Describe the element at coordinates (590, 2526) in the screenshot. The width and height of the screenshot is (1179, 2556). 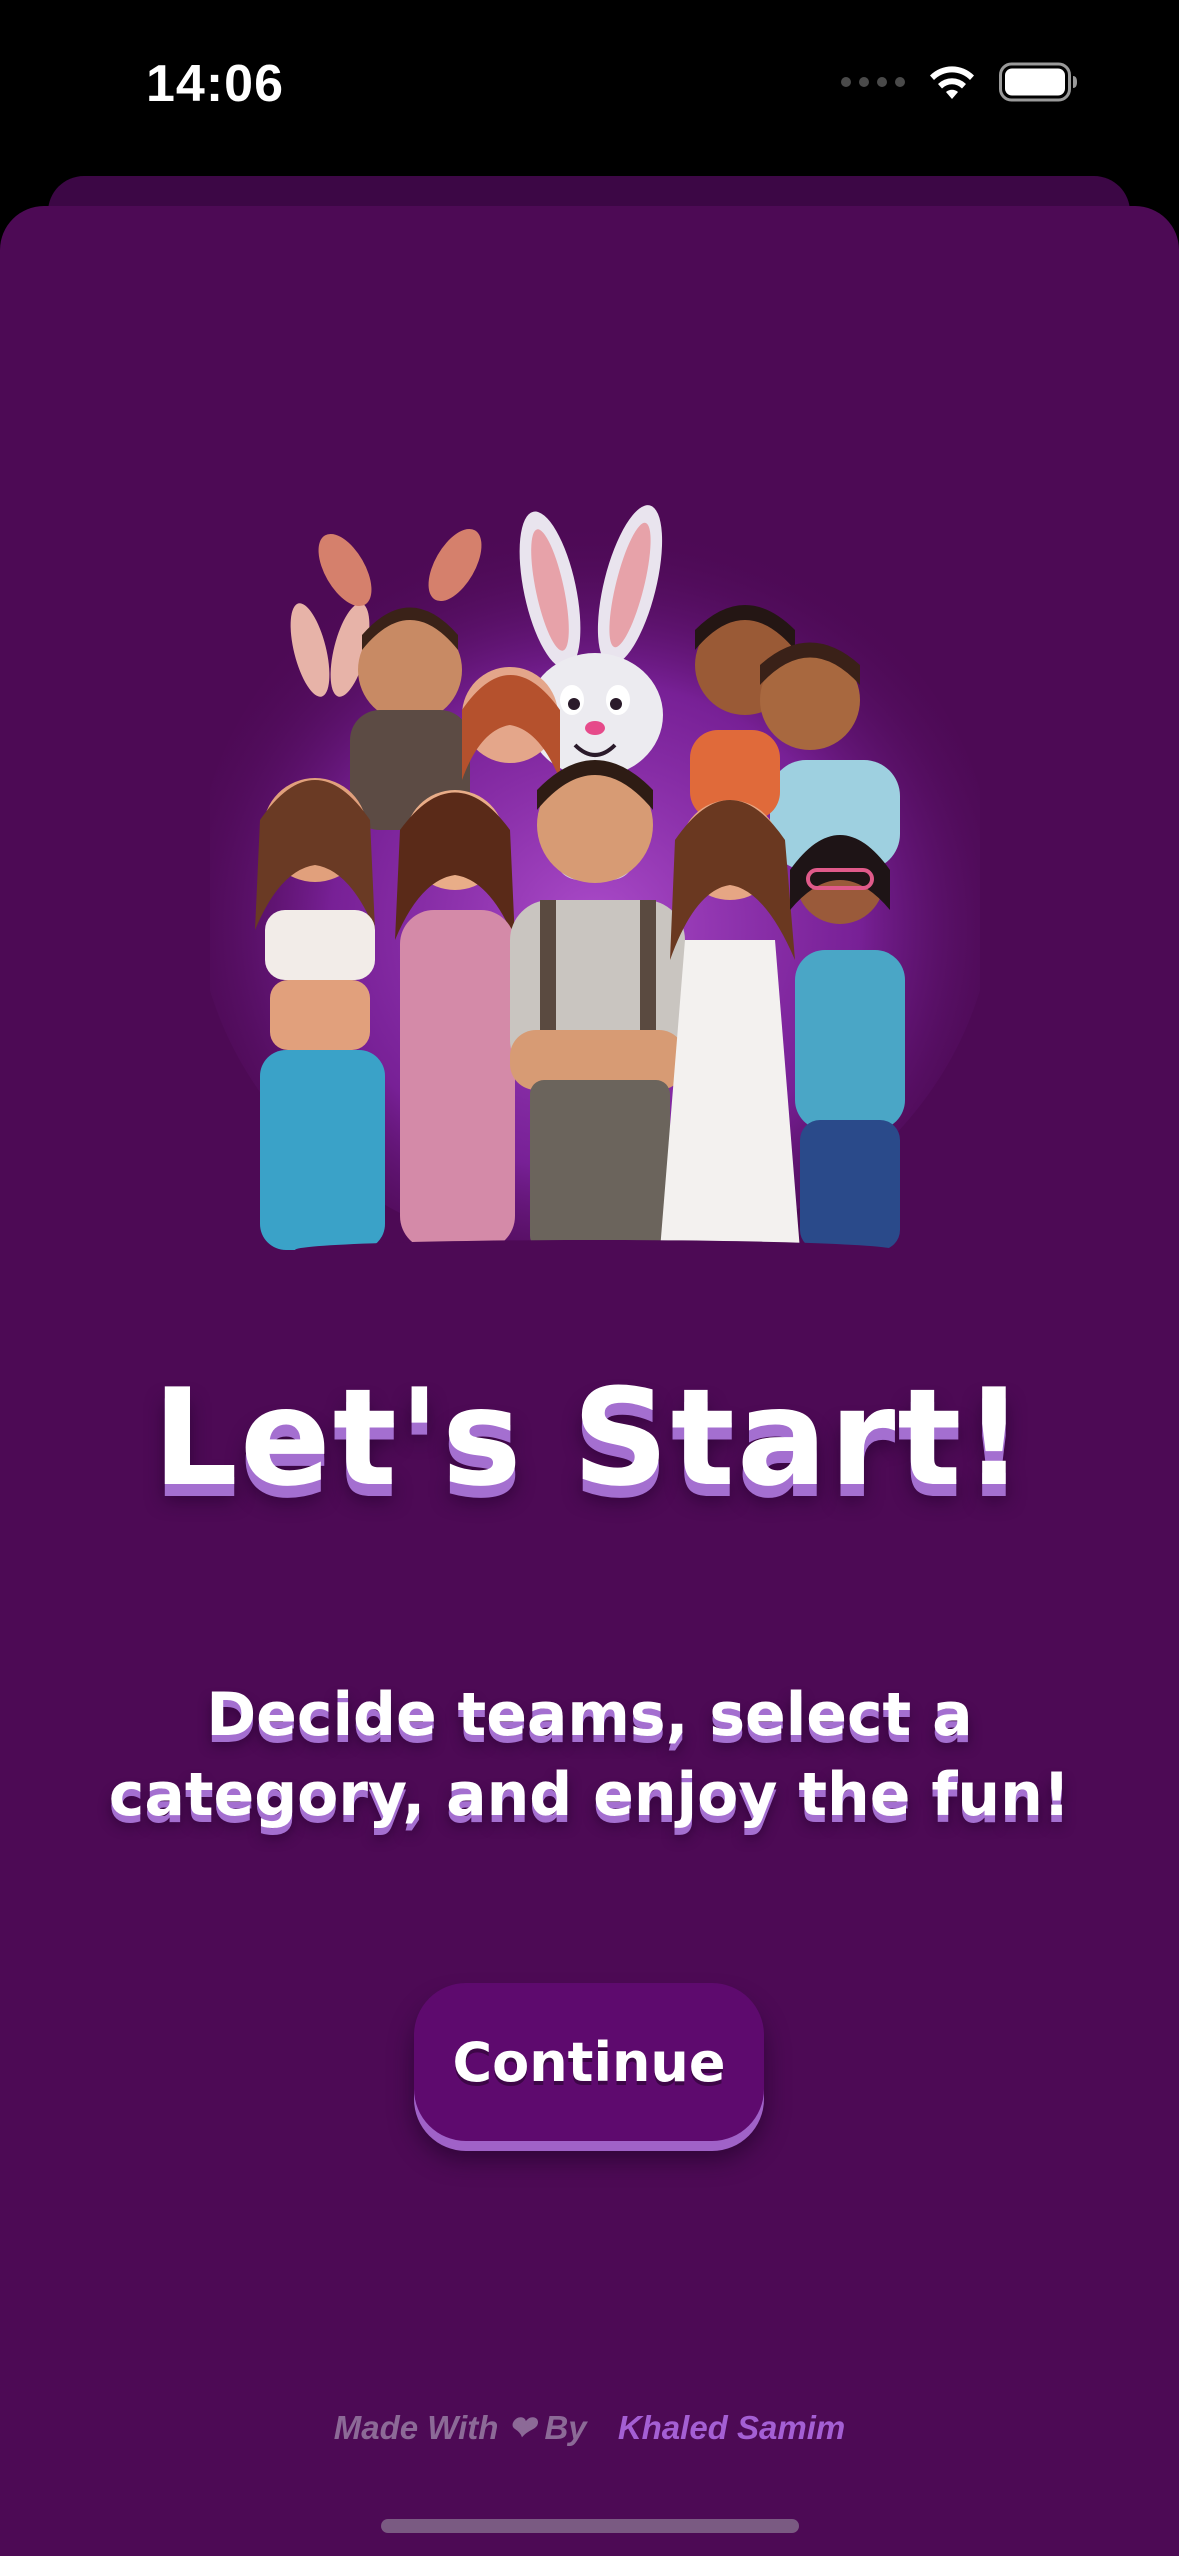
I see `home-indicator` at that location.